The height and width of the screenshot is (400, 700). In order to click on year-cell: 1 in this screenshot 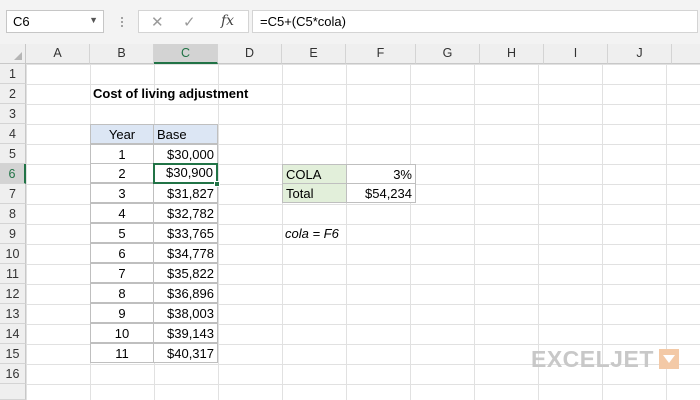, I will do `click(122, 154)`.